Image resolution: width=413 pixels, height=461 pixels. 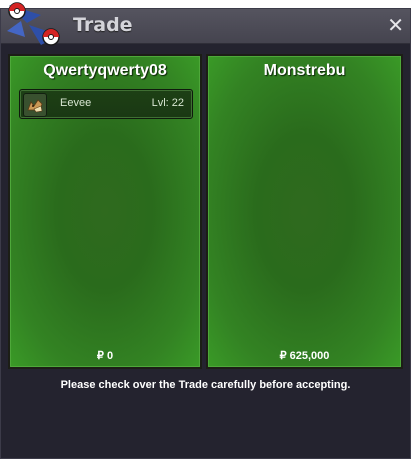 I want to click on trade-item-slot: Eevee Lvl: 22, so click(x=106, y=104).